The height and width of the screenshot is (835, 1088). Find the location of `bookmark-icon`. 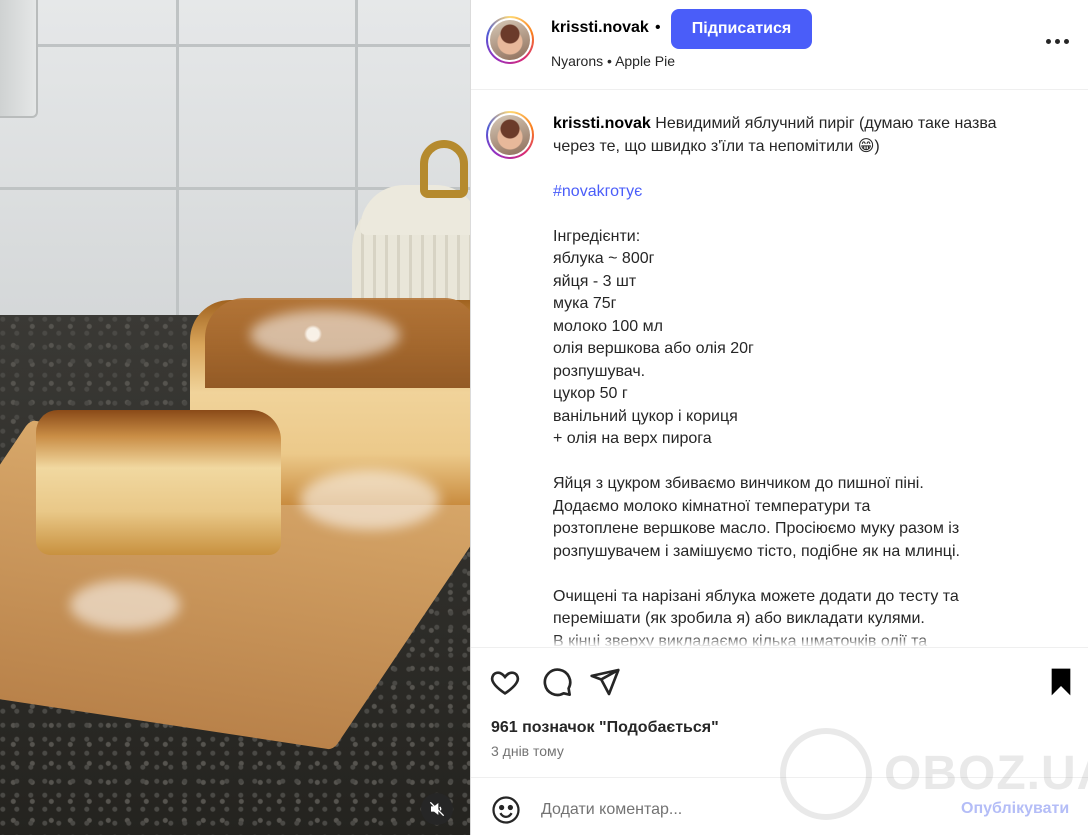

bookmark-icon is located at coordinates (1061, 682).